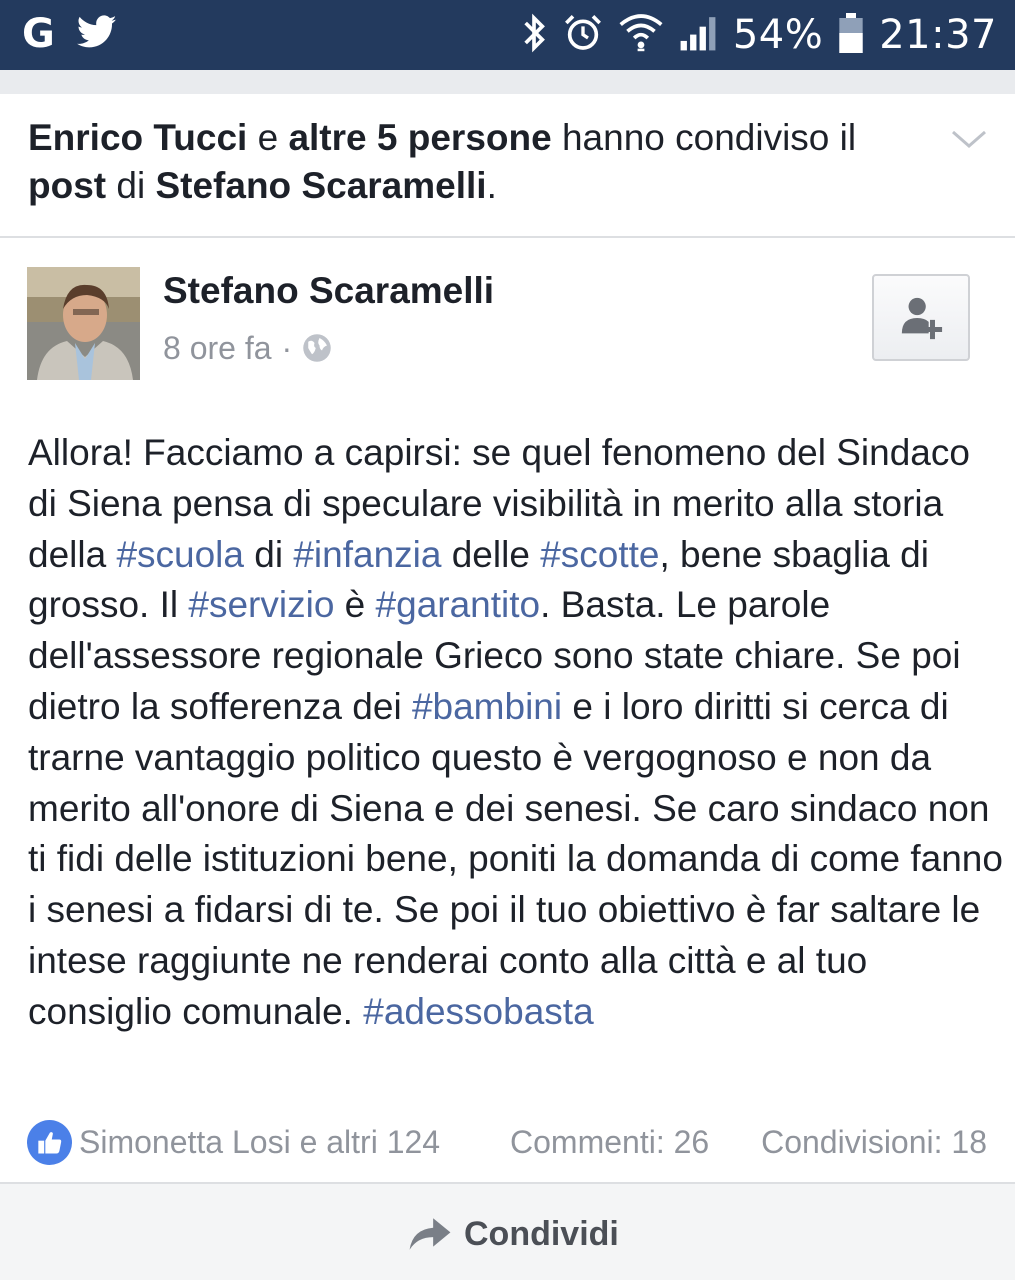 Image resolution: width=1015 pixels, height=1280 pixels. What do you see at coordinates (874, 1142) in the screenshot?
I see `shares-count-link: Condivisioni: 18` at bounding box center [874, 1142].